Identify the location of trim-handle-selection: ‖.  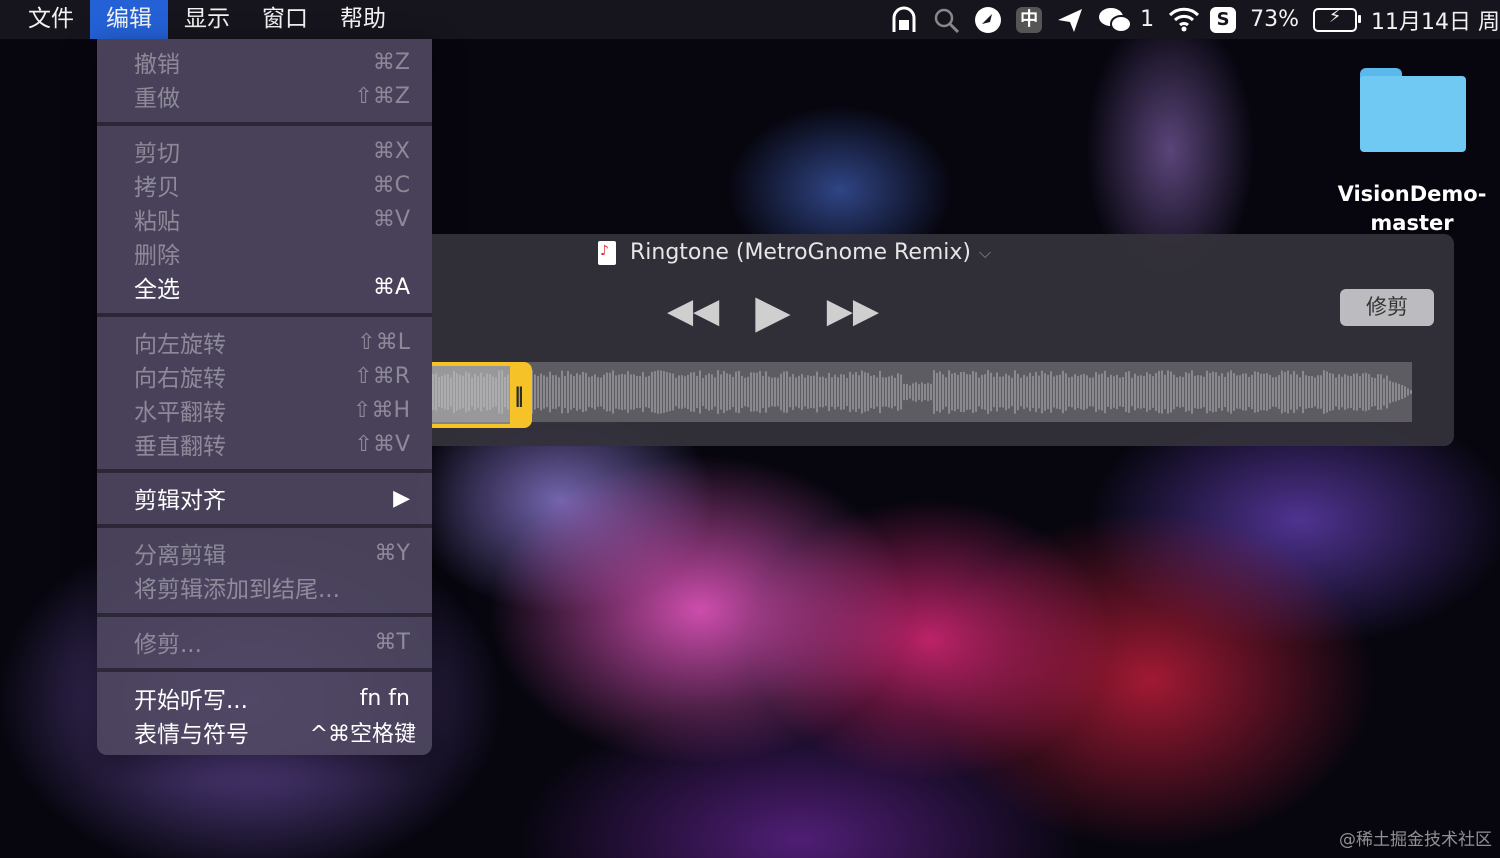
(482, 395).